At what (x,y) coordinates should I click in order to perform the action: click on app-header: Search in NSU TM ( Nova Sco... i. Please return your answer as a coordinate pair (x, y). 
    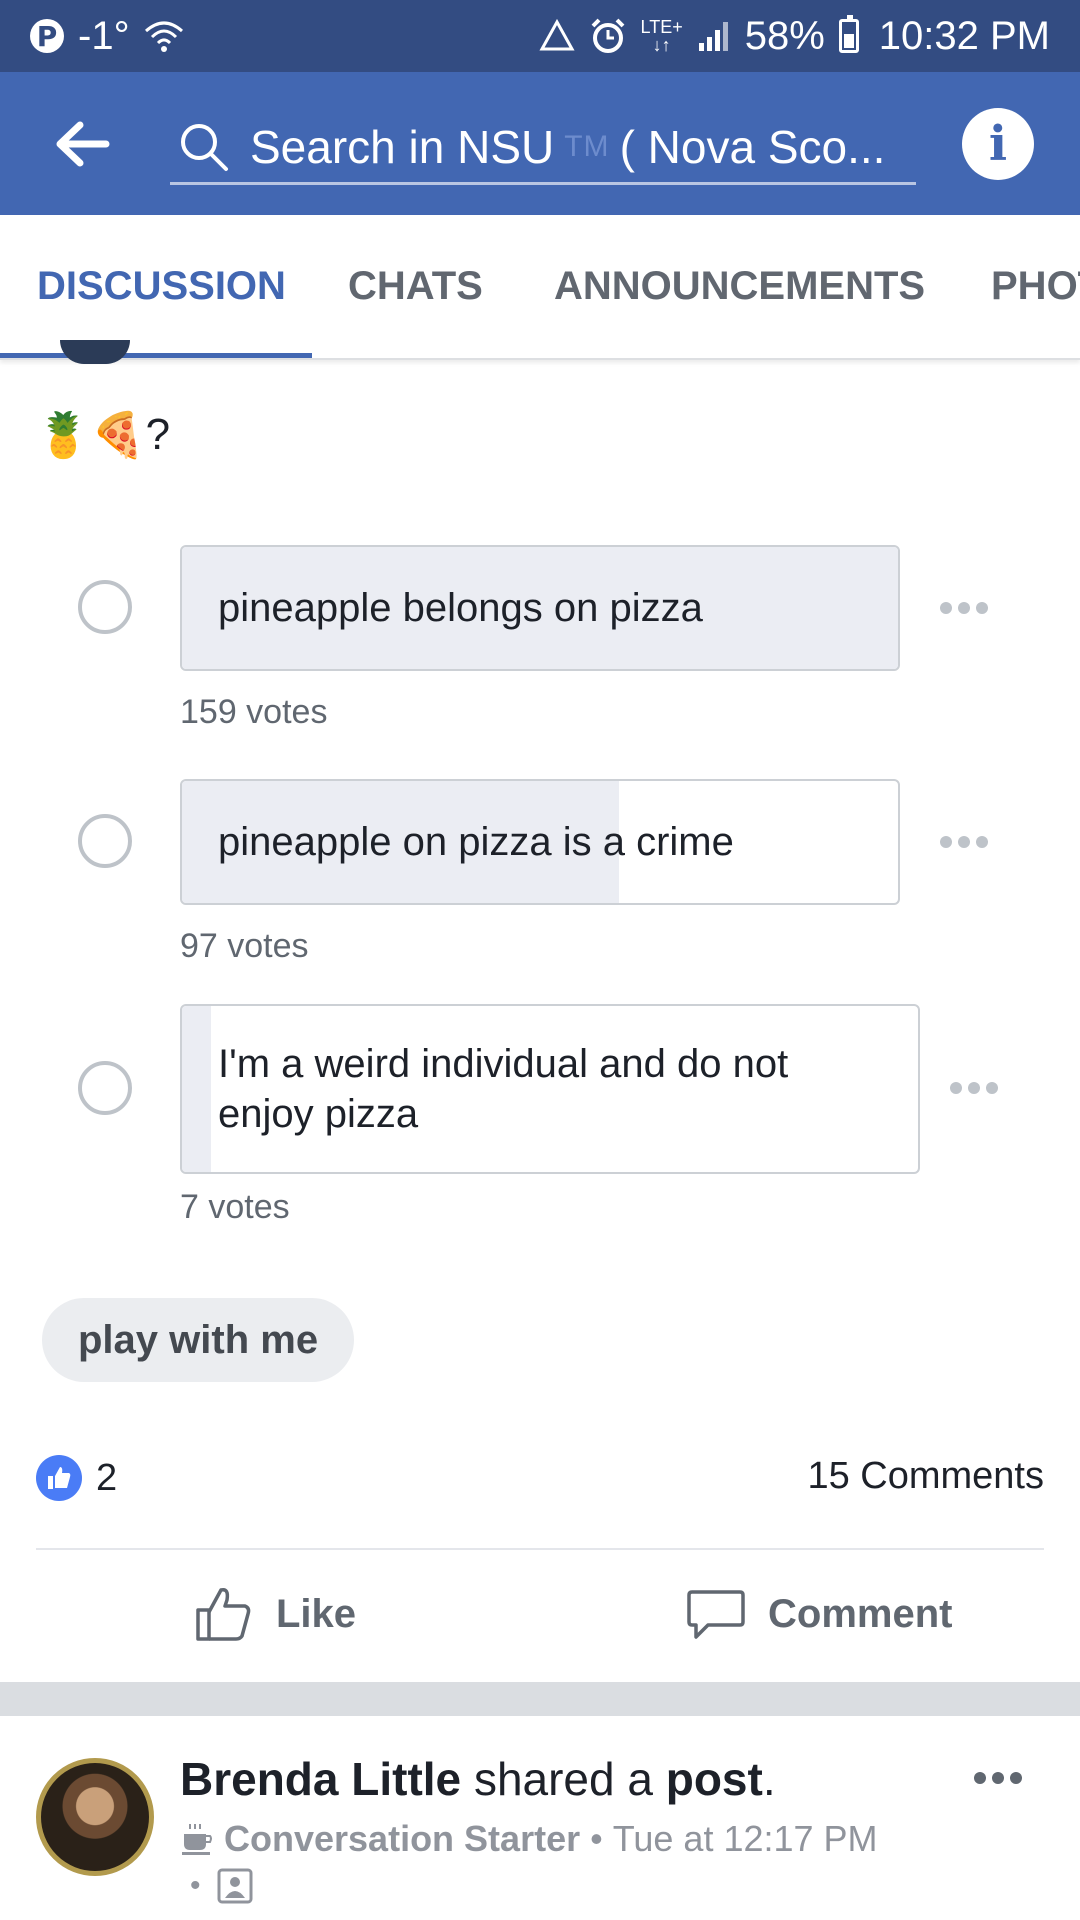
    Looking at the image, I should click on (540, 143).